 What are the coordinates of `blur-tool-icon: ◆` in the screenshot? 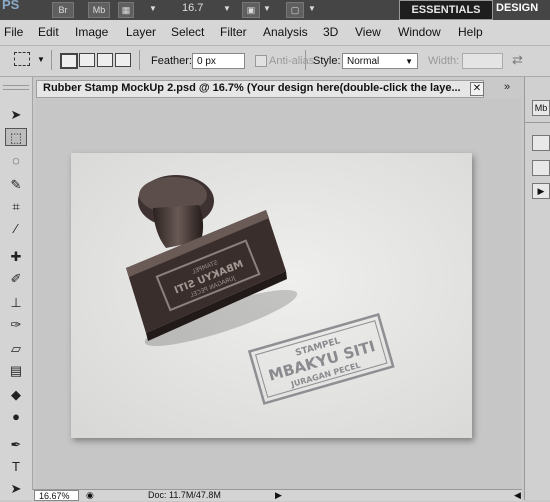 It's located at (16, 395).